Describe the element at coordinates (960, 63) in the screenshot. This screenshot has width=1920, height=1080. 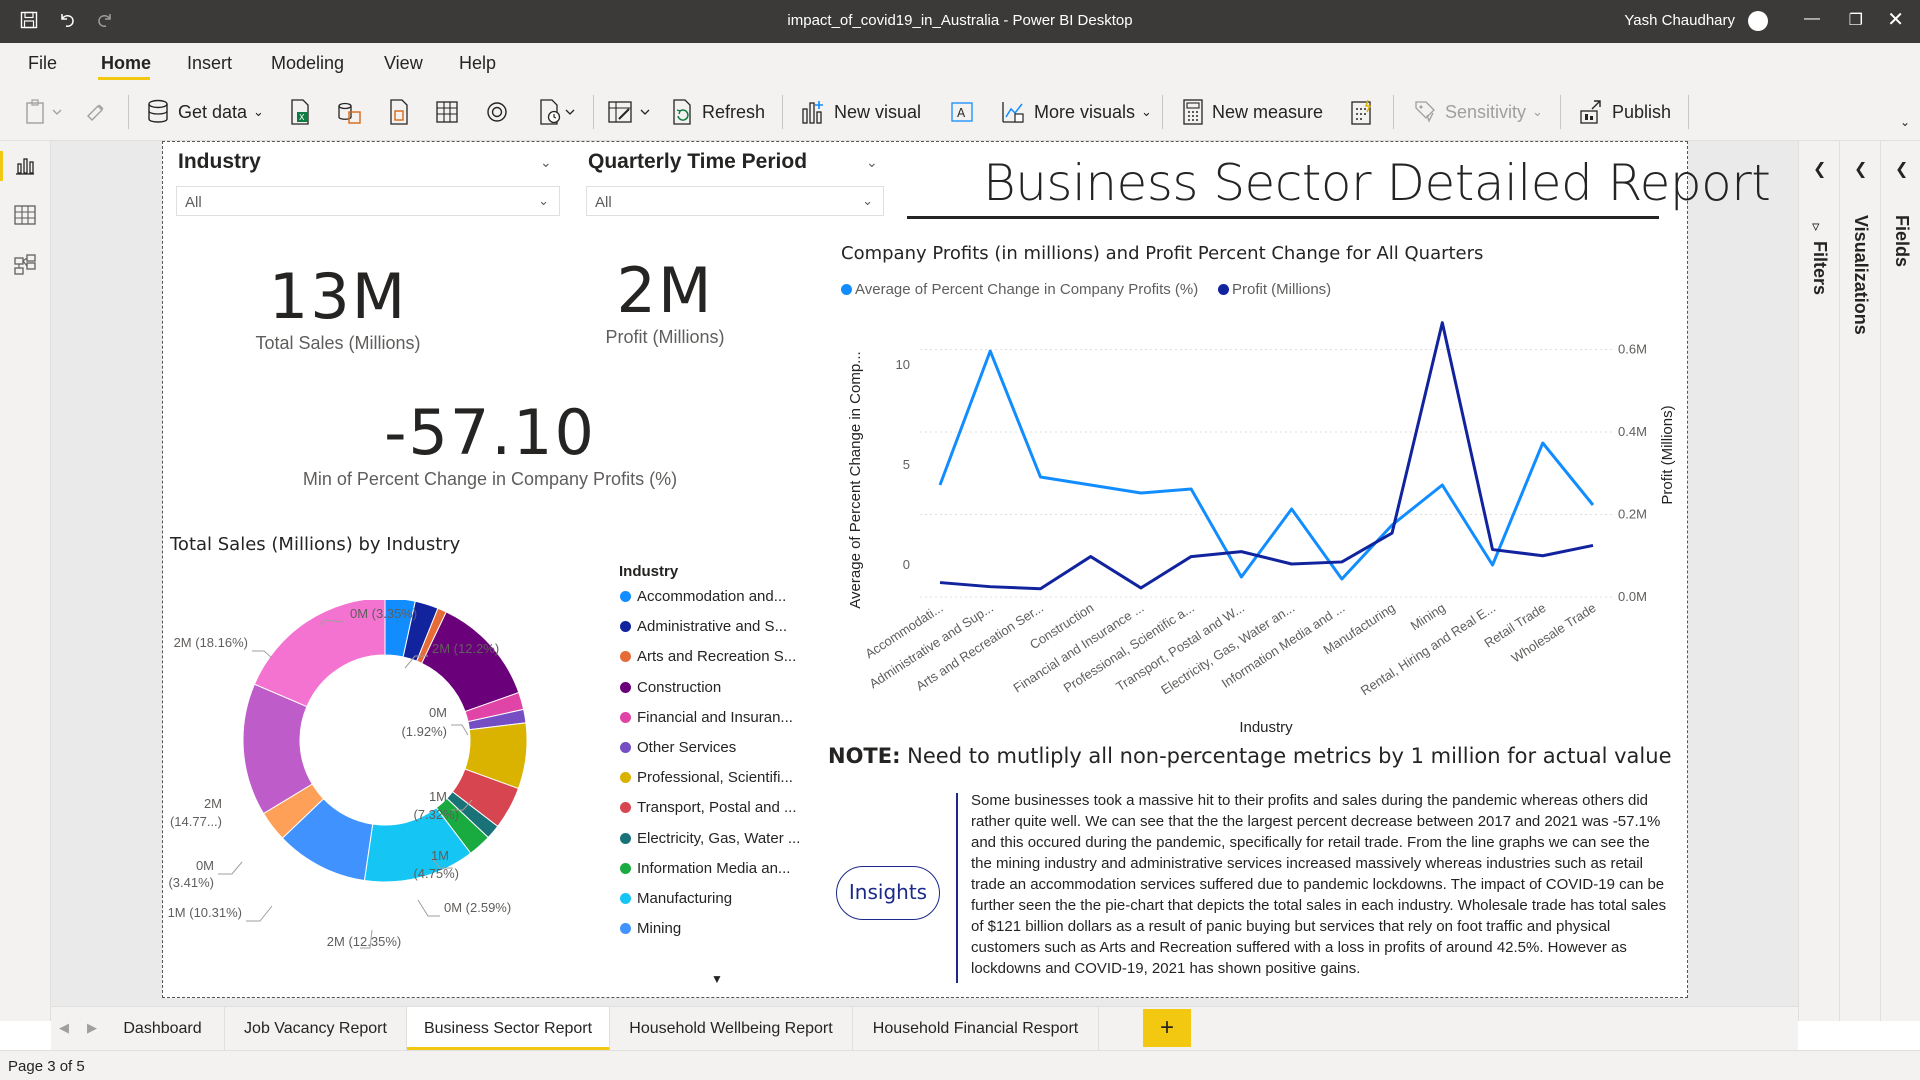
I see `menu-bar: File Home Insert Modeling View Help` at that location.